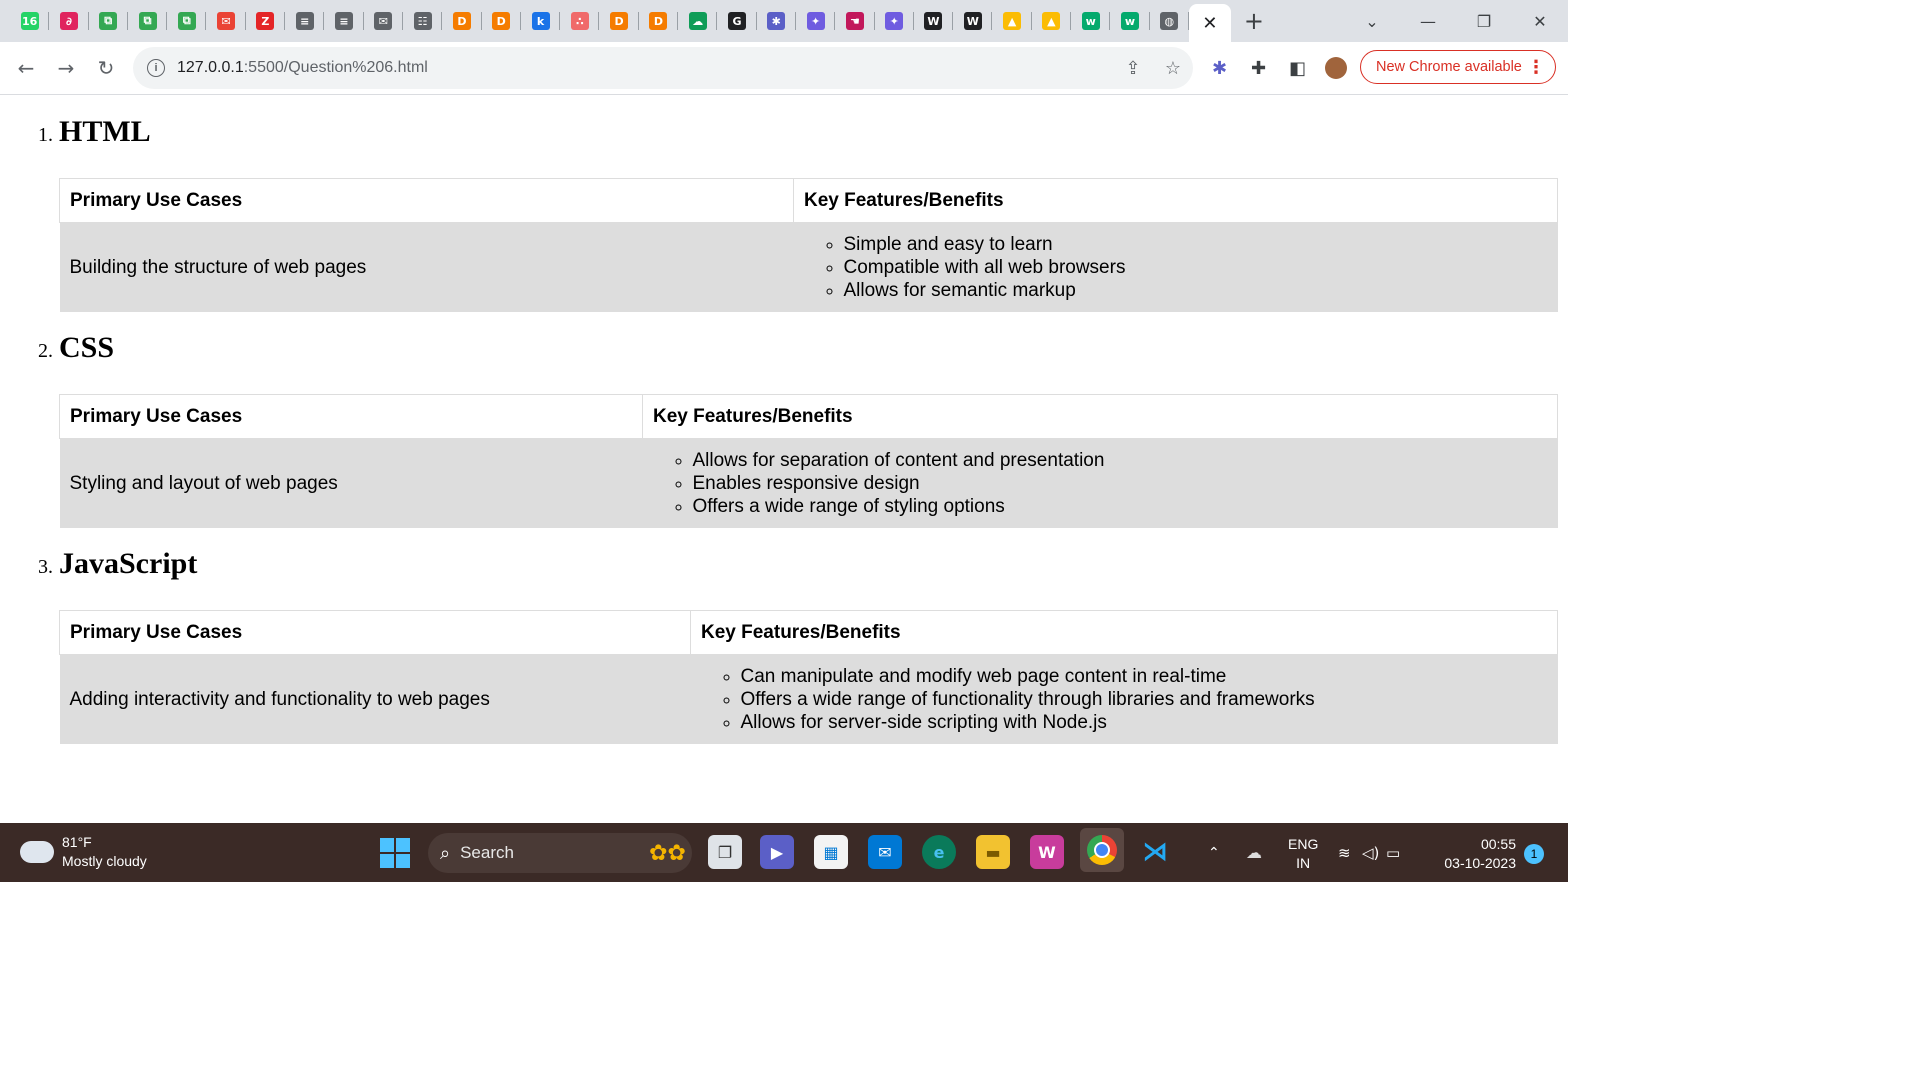 The height and width of the screenshot is (1080, 1920). What do you see at coordinates (1254, 852) in the screenshot?
I see `onedrive-error-icon: ☁` at bounding box center [1254, 852].